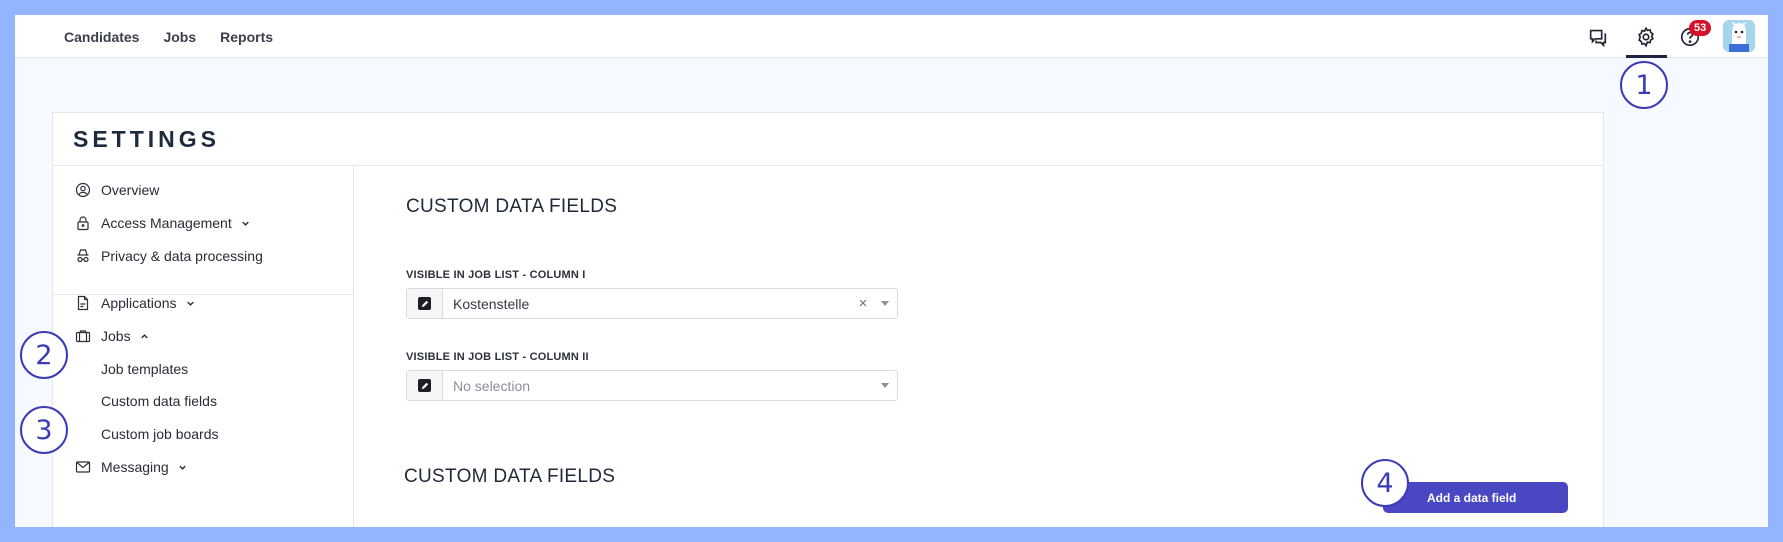  Describe the element at coordinates (1644, 85) in the screenshot. I see `callout-1: 1` at that location.